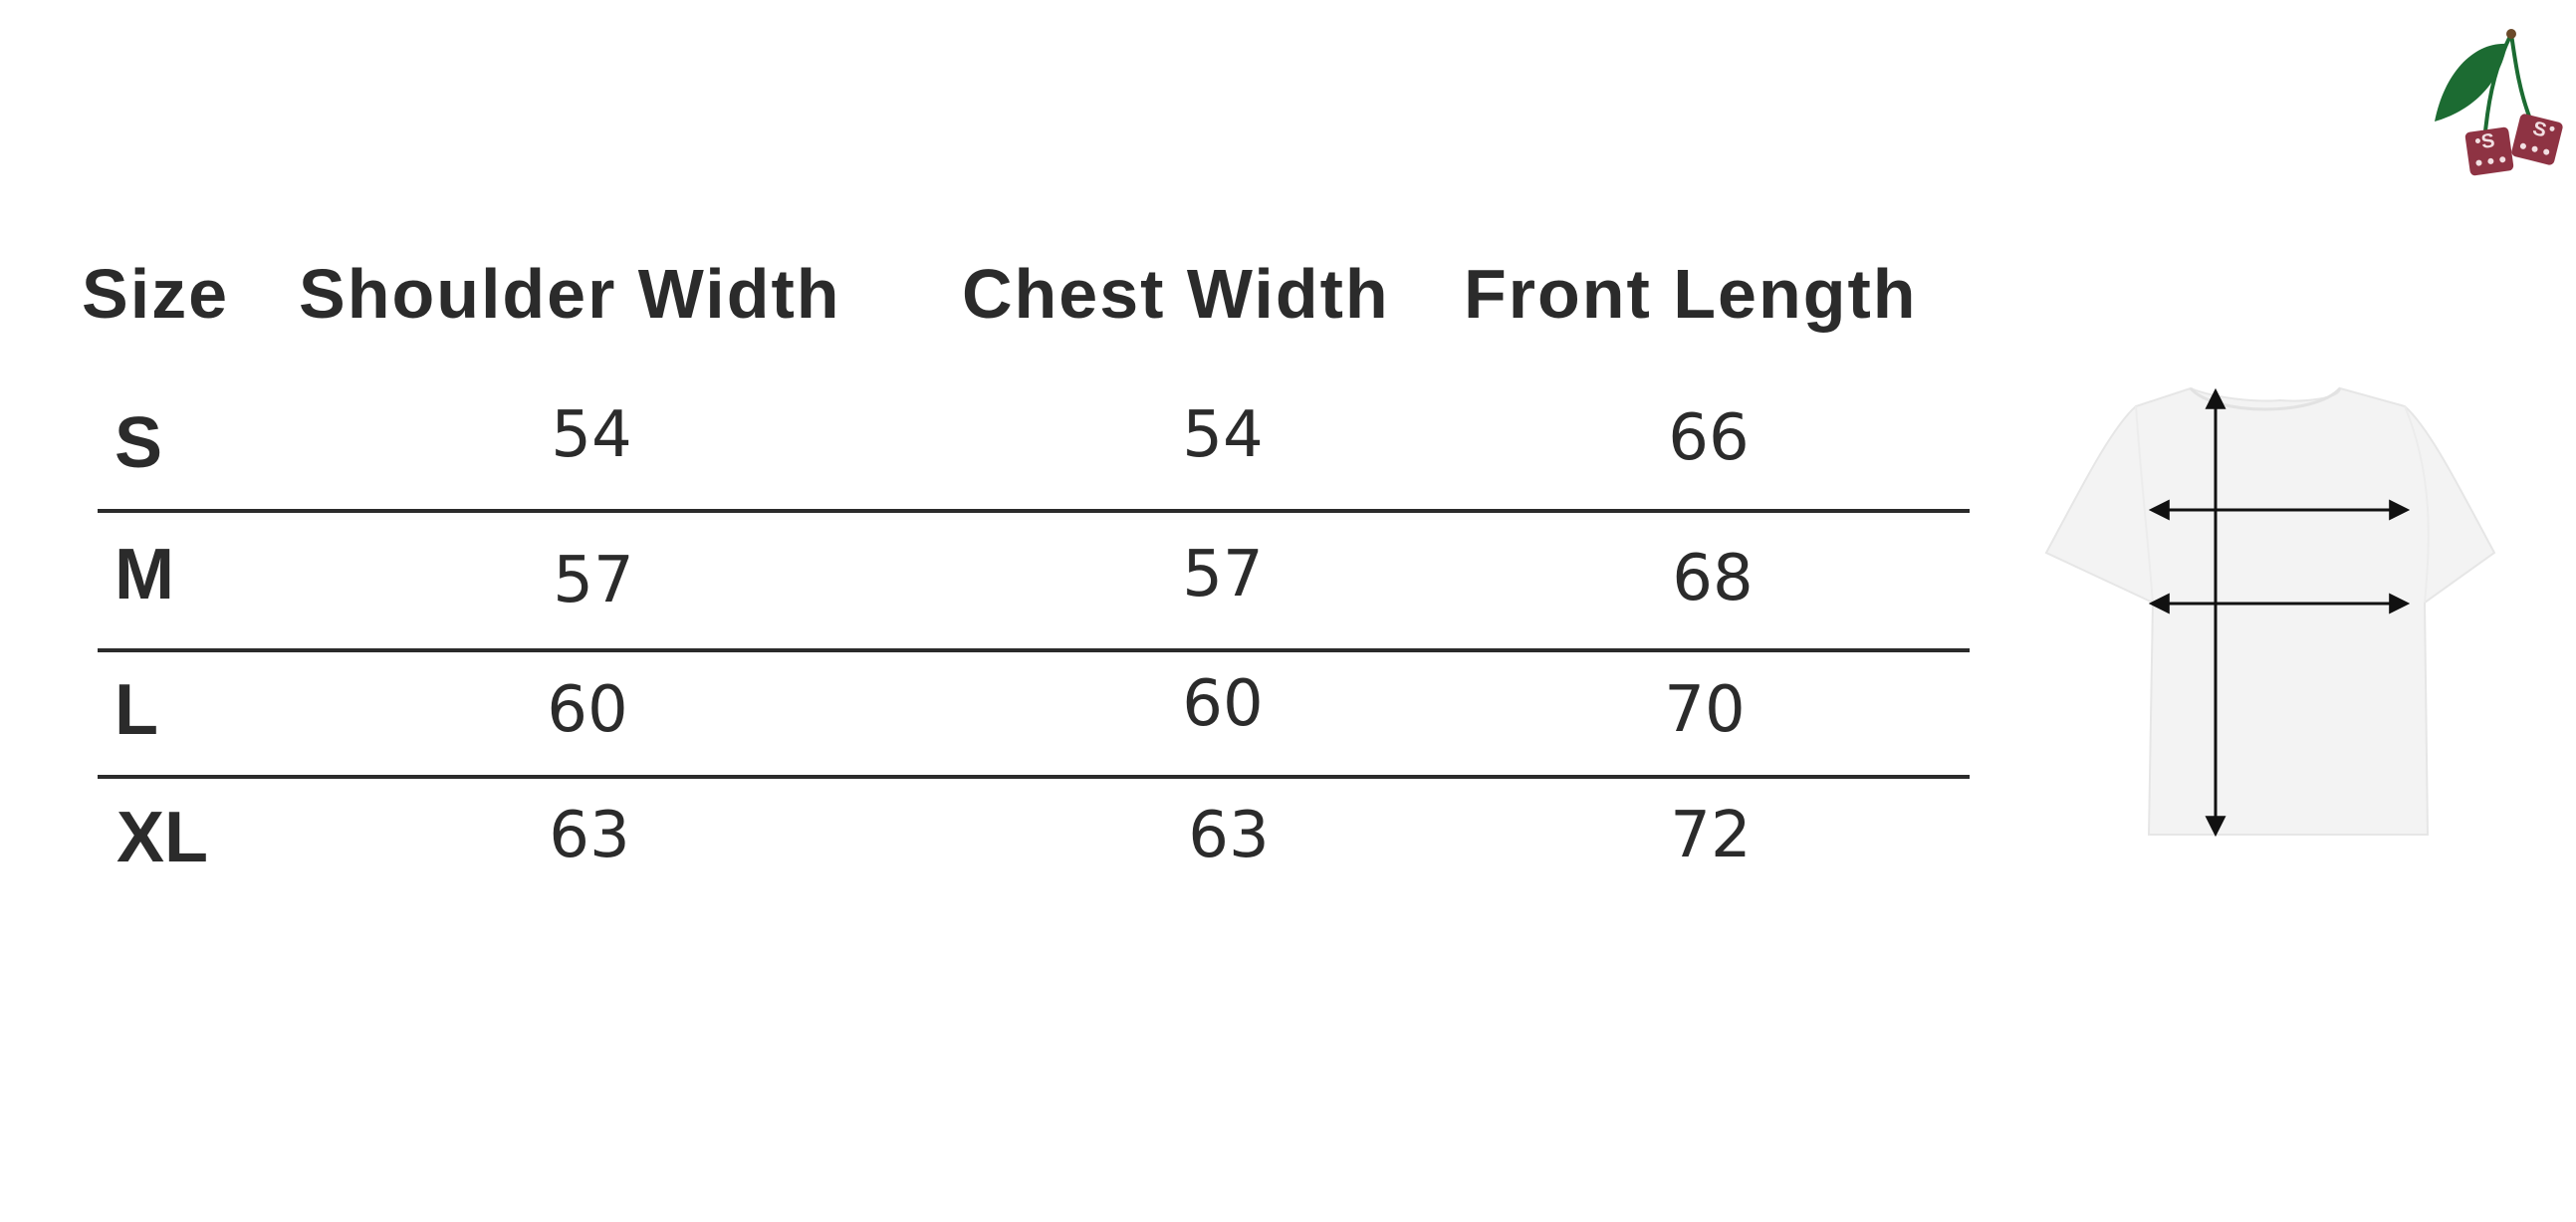  I want to click on cell-l-chest: 60, so click(1223, 704).